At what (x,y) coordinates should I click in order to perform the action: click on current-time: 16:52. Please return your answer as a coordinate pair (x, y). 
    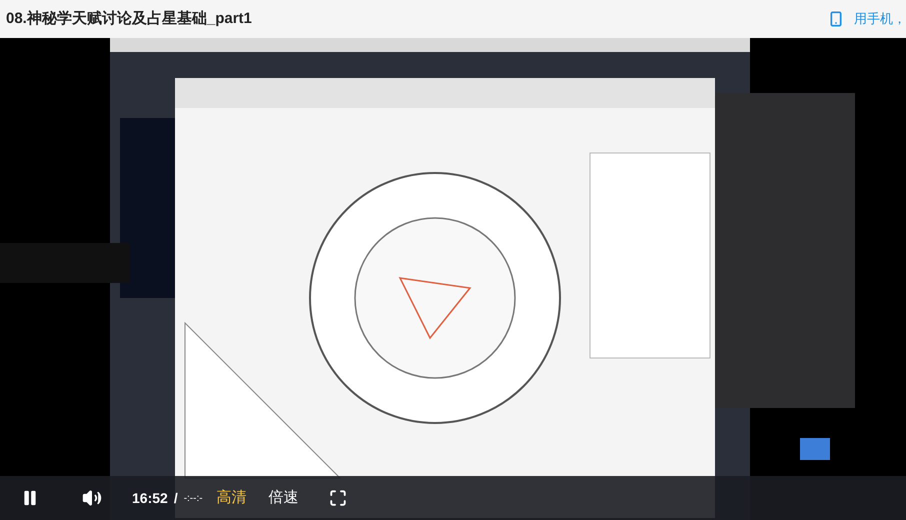
    Looking at the image, I should click on (150, 498).